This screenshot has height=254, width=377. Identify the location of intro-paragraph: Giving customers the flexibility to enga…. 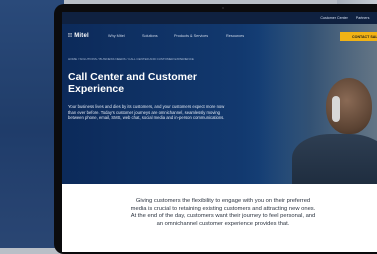
(223, 212).